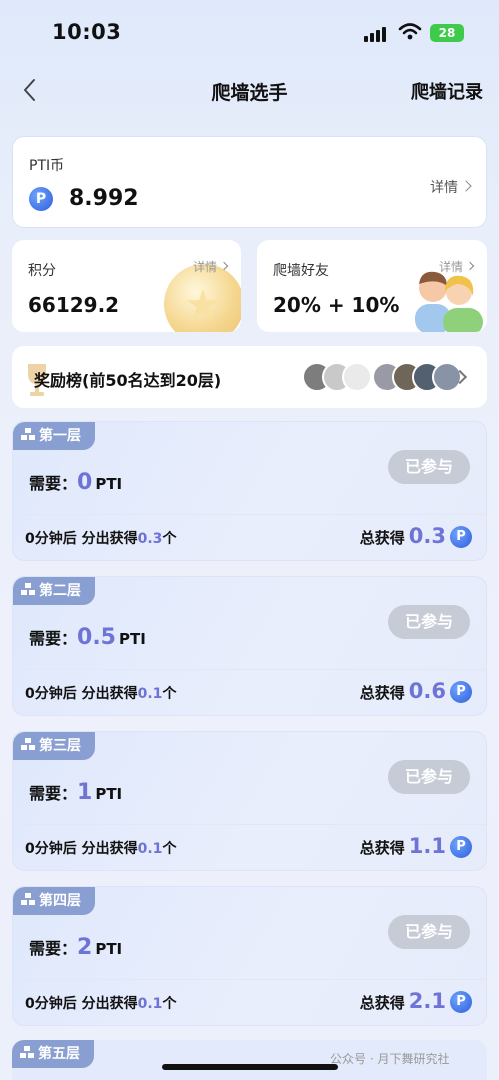  Describe the element at coordinates (376, 34) in the screenshot. I see `signal-icon` at that location.